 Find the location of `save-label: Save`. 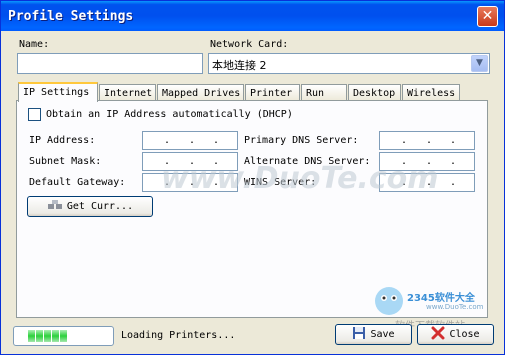

save-label: Save is located at coordinates (382, 334).